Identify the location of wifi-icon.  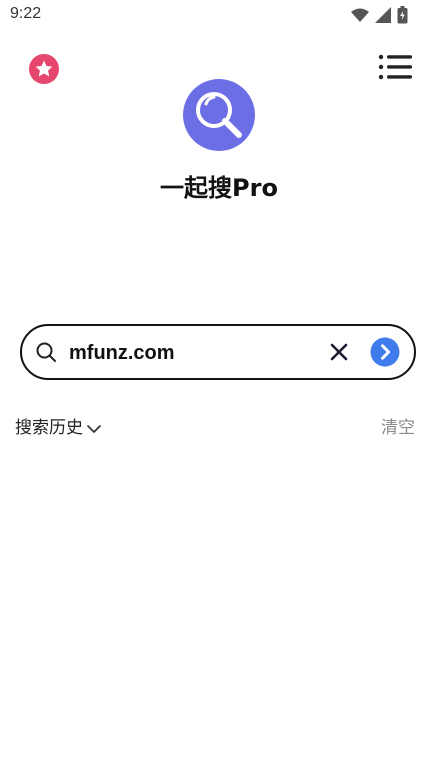
(360, 17).